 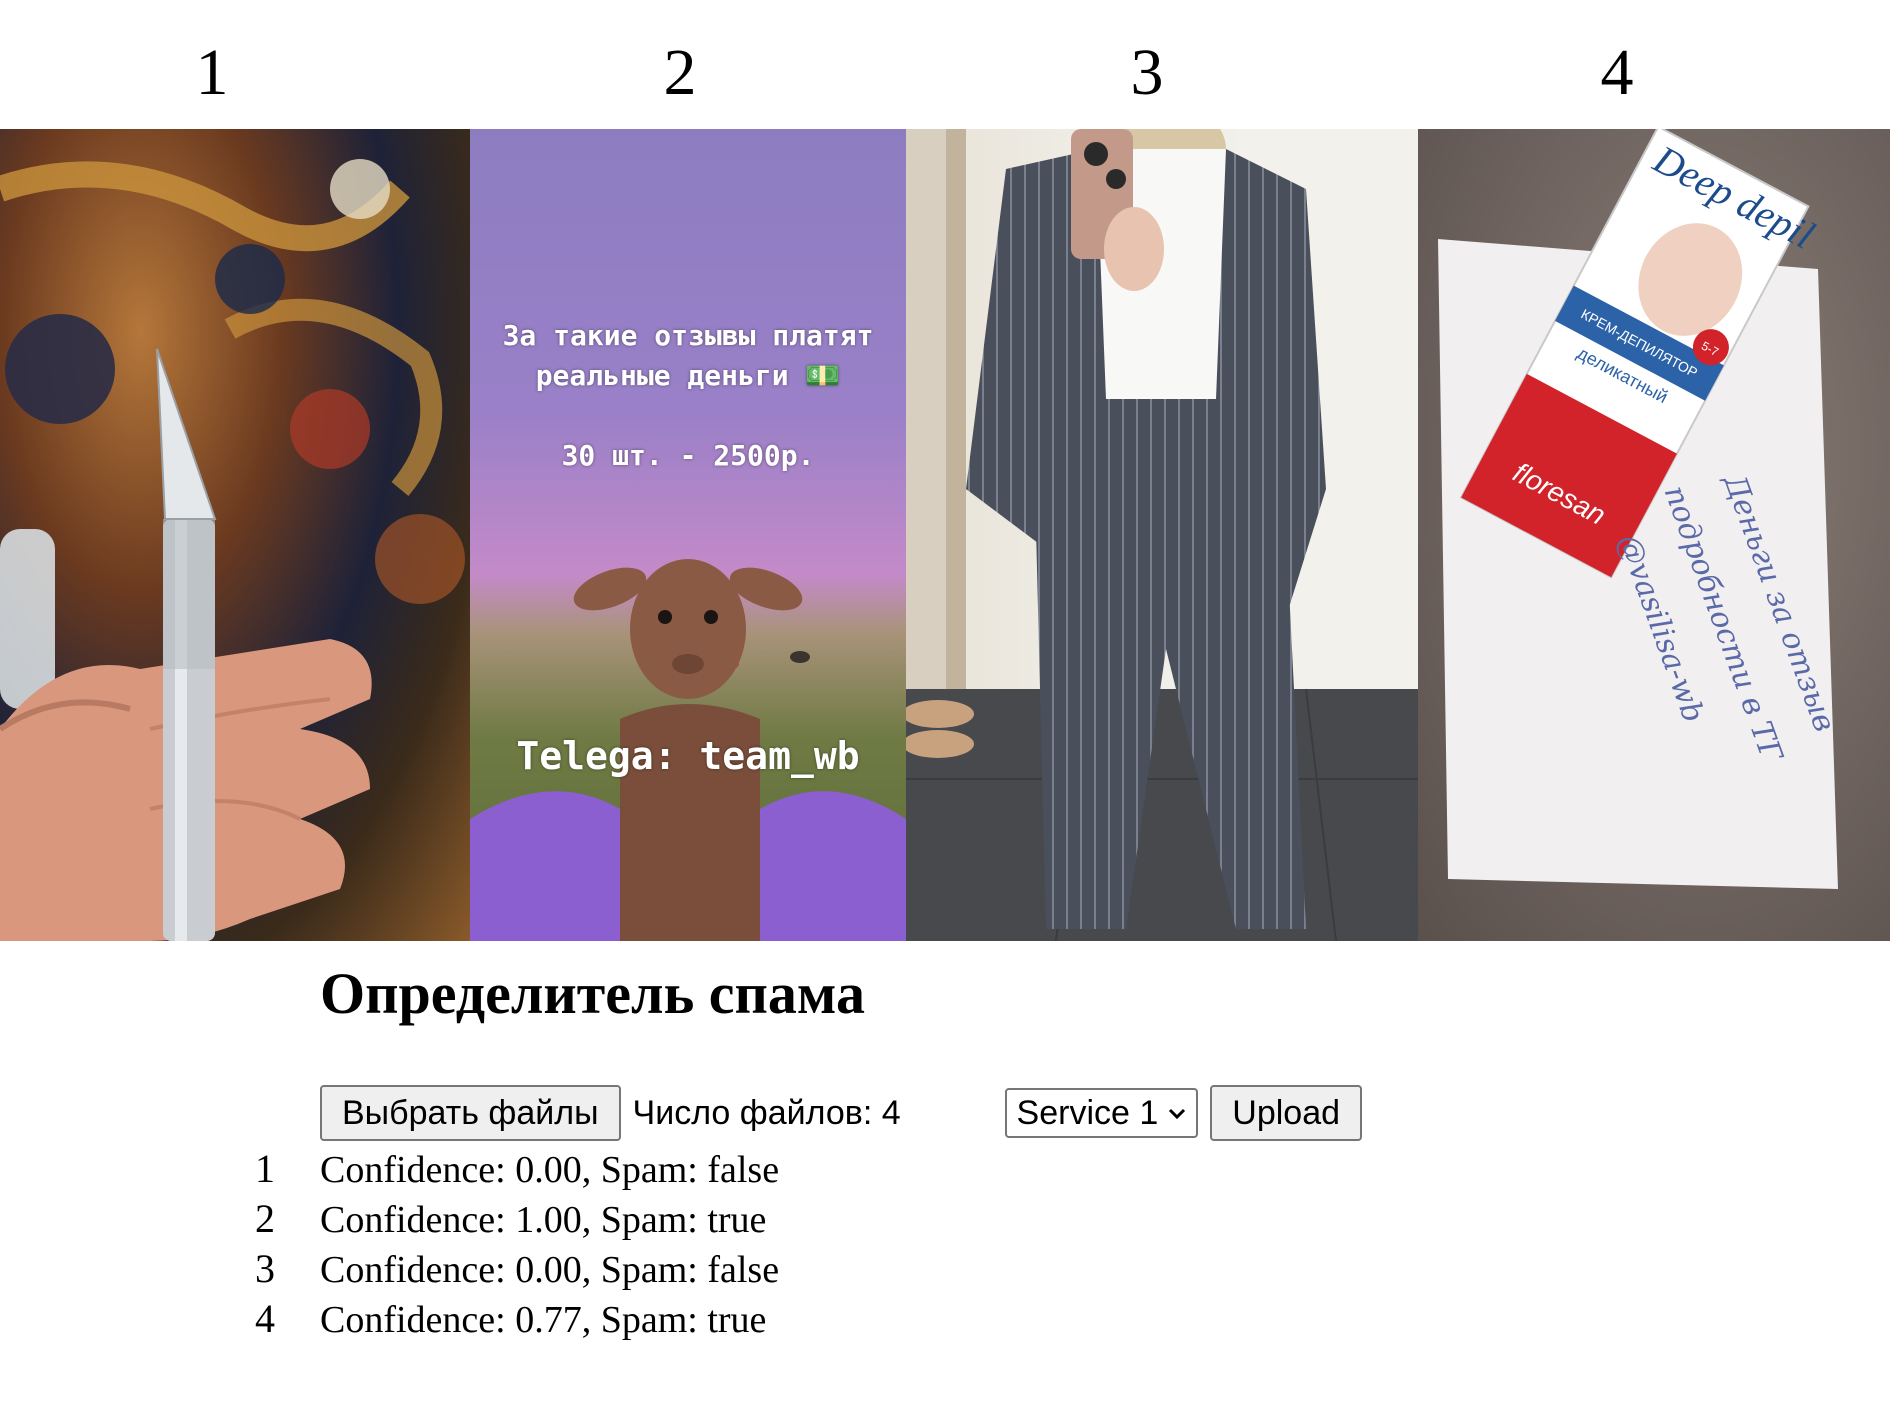 What do you see at coordinates (543, 1220) in the screenshot?
I see `result-text: Confidence: 1.00, Spam: true` at bounding box center [543, 1220].